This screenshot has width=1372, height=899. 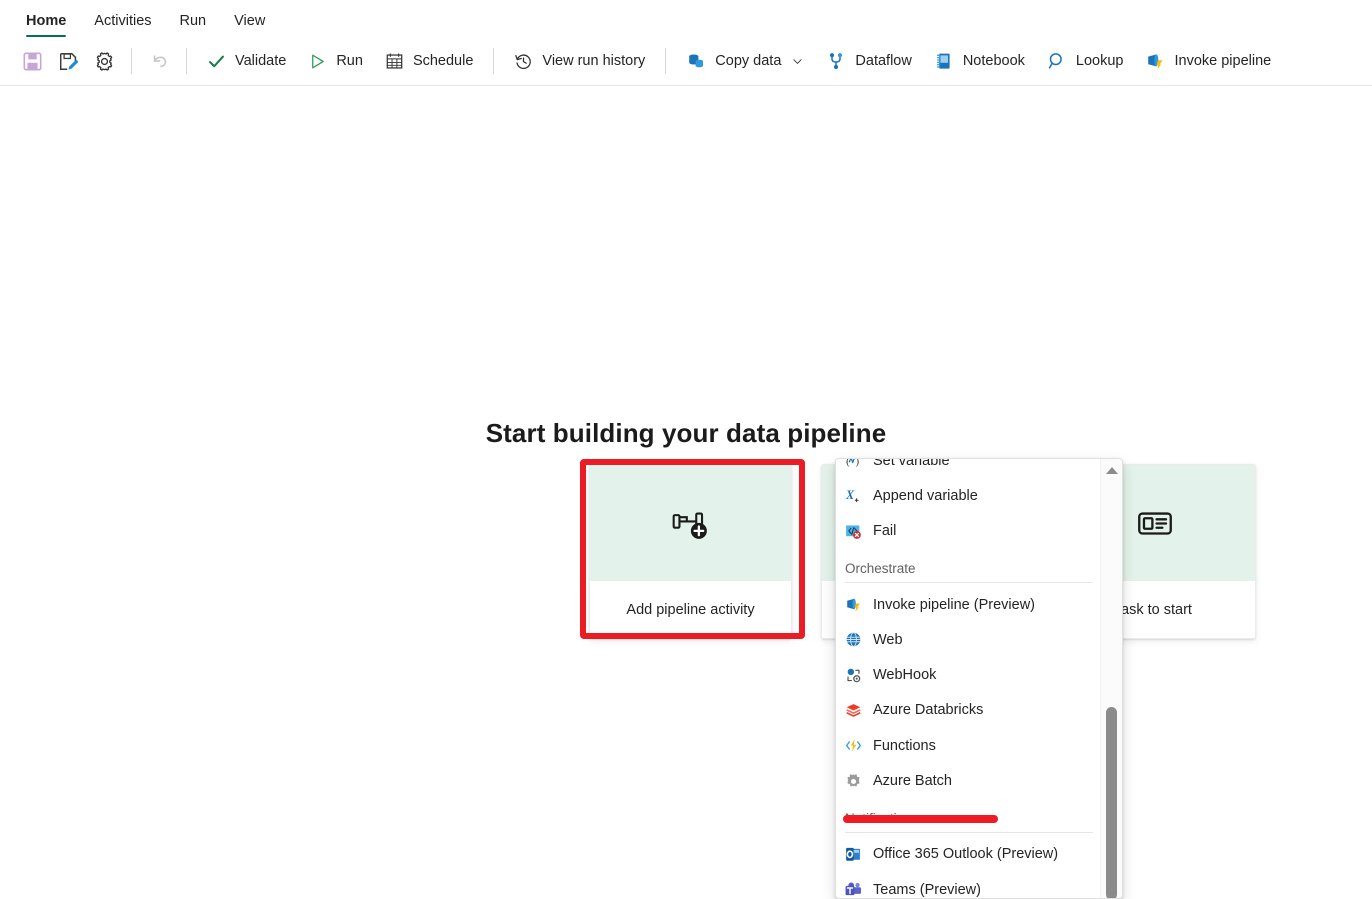 I want to click on tab-home-label: Home, so click(x=46, y=21).